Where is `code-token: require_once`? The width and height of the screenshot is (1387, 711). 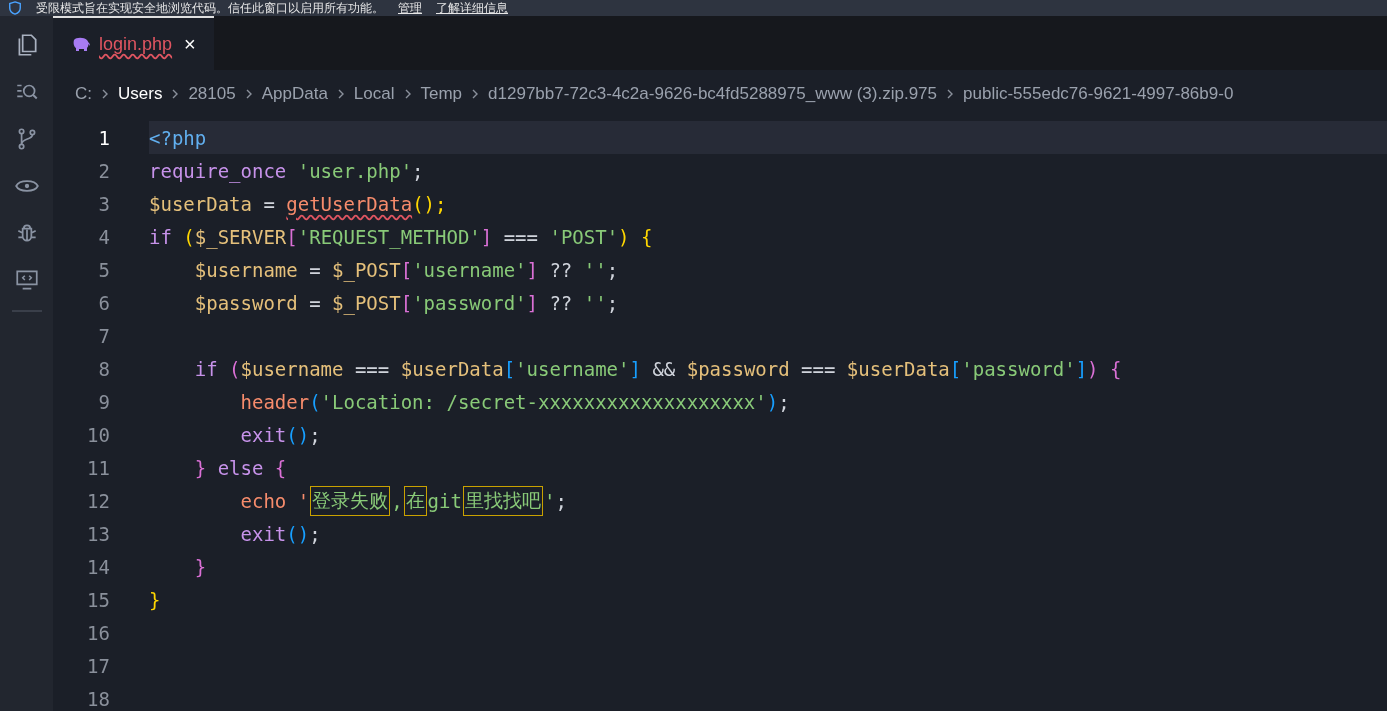 code-token: require_once is located at coordinates (218, 170).